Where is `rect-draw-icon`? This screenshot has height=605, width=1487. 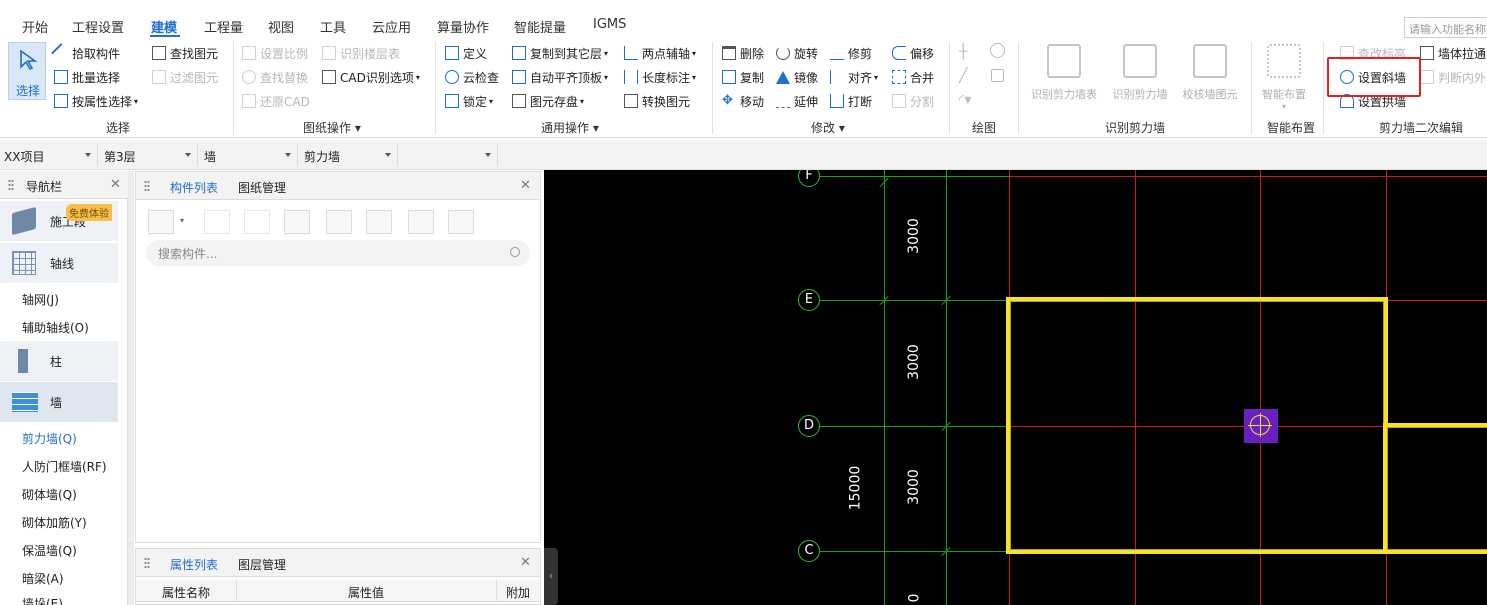
rect-draw-icon is located at coordinates (997, 75).